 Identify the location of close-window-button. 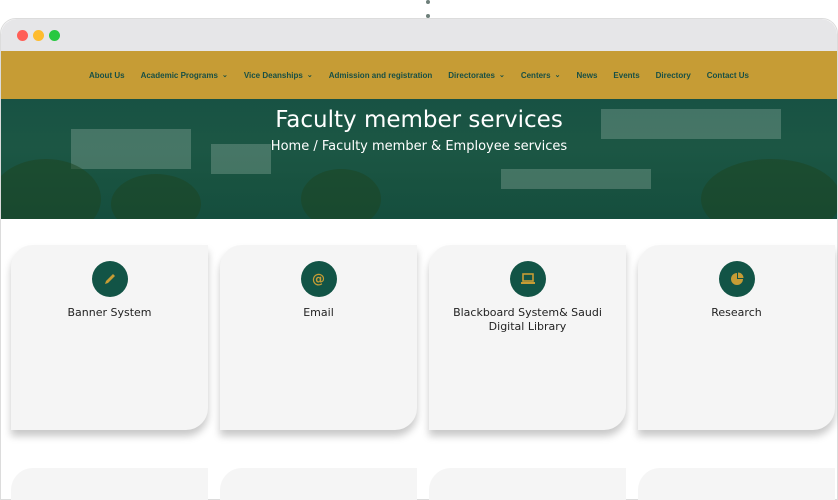
(22, 35).